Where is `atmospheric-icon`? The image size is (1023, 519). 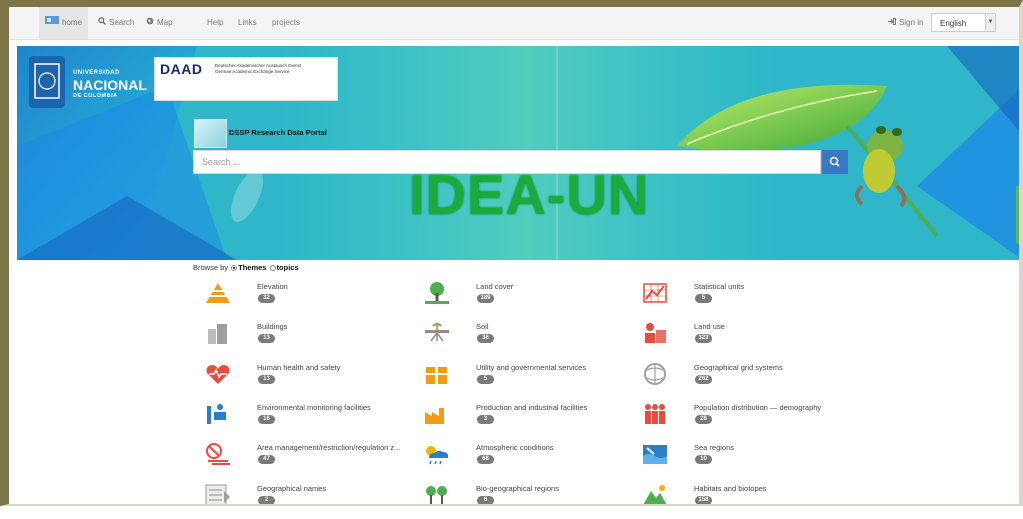
atmospheric-icon is located at coordinates (437, 454).